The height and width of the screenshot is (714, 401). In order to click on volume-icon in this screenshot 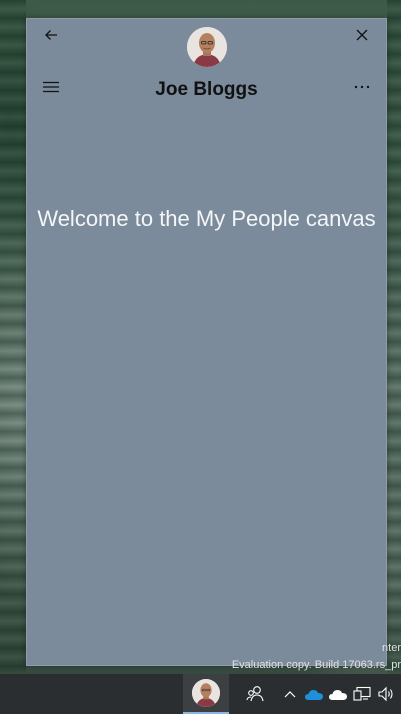, I will do `click(385, 694)`.